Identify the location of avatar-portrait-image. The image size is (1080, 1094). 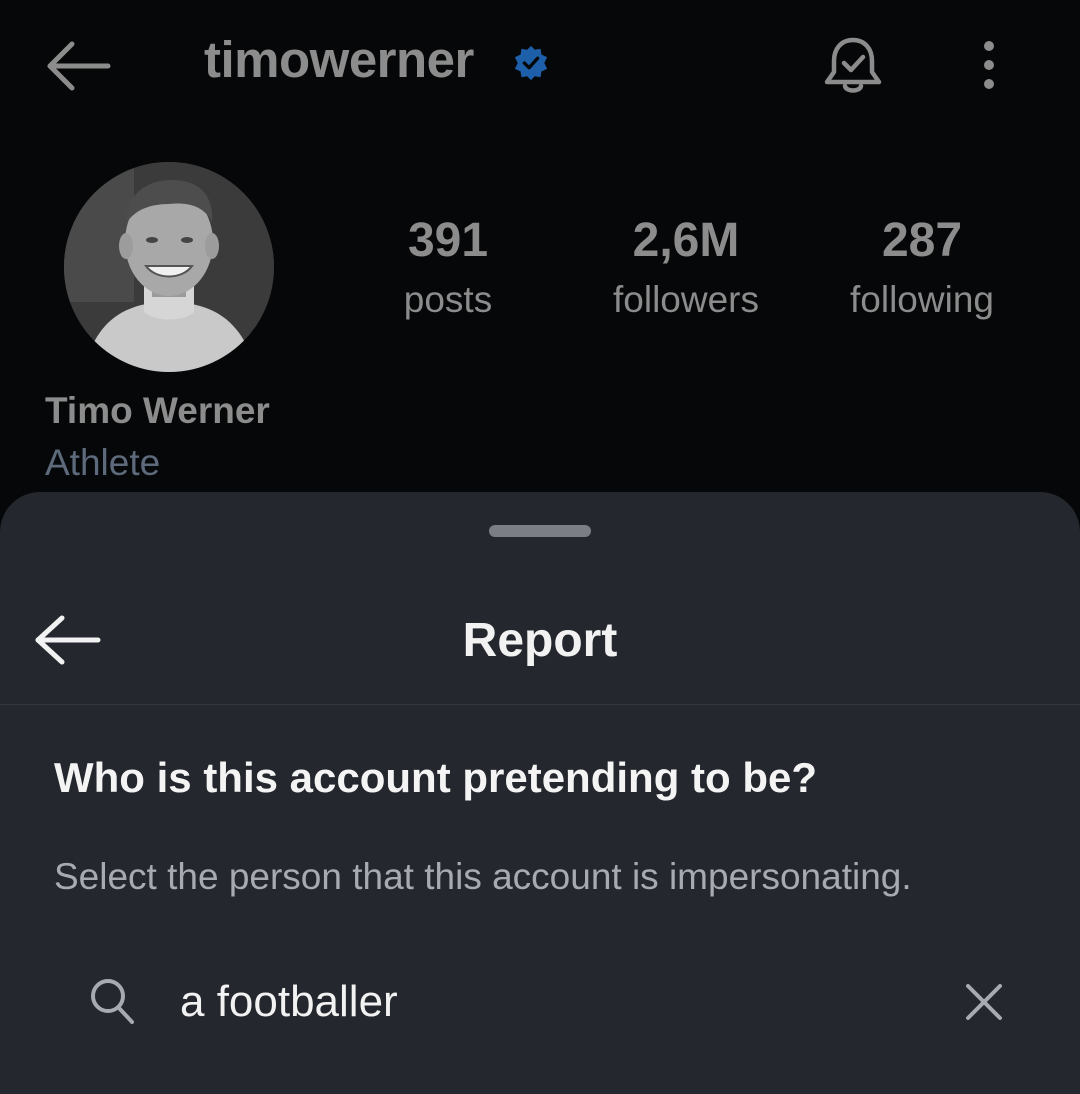
(169, 267).